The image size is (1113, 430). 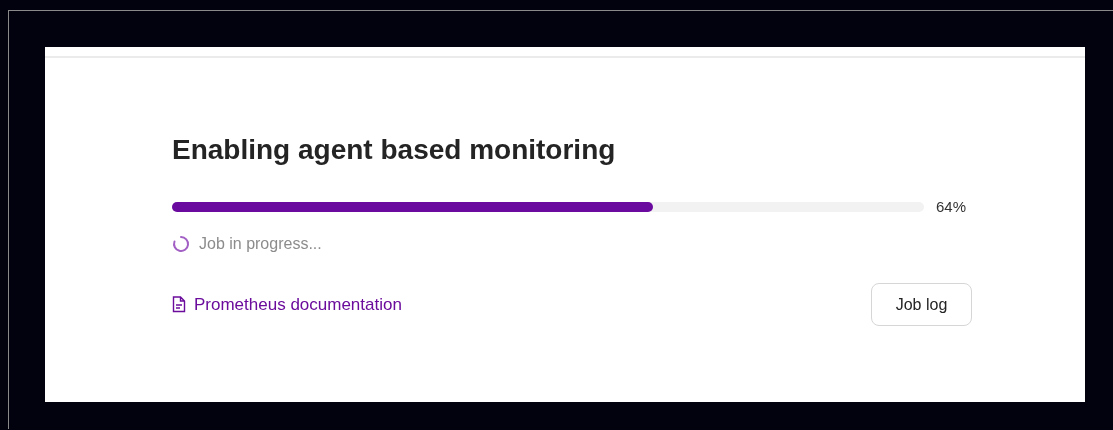 What do you see at coordinates (181, 244) in the screenshot?
I see `spinner-icon` at bounding box center [181, 244].